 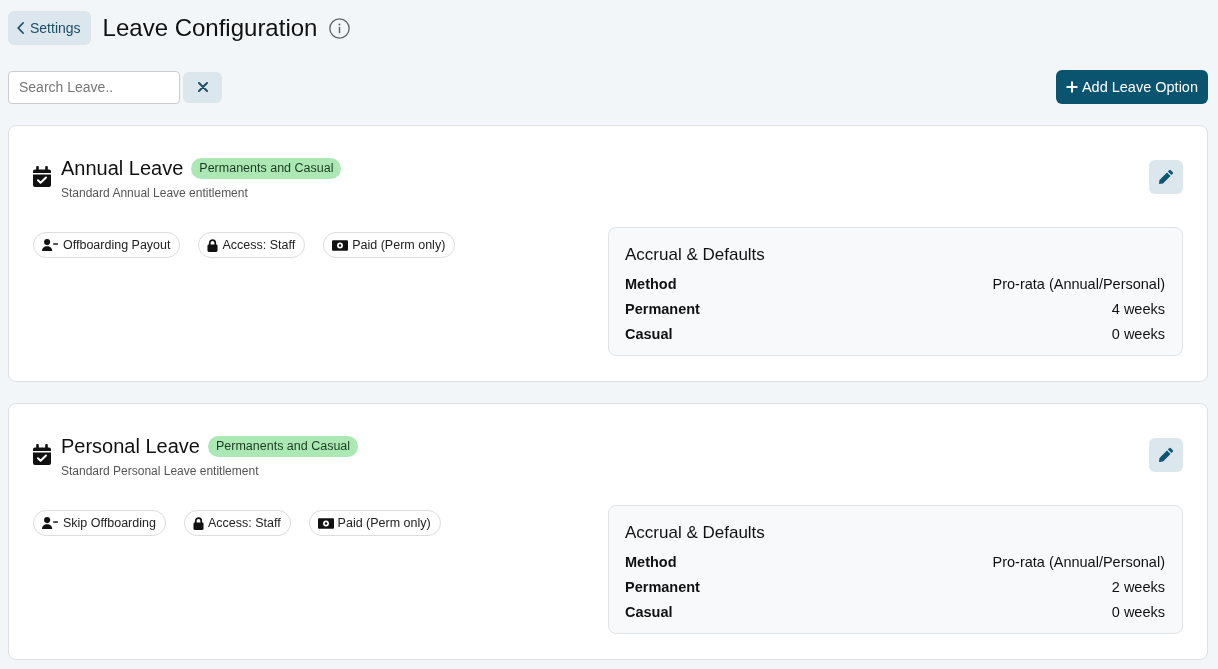 What do you see at coordinates (122, 168) in the screenshot?
I see `leave-name: Annual Leave` at bounding box center [122, 168].